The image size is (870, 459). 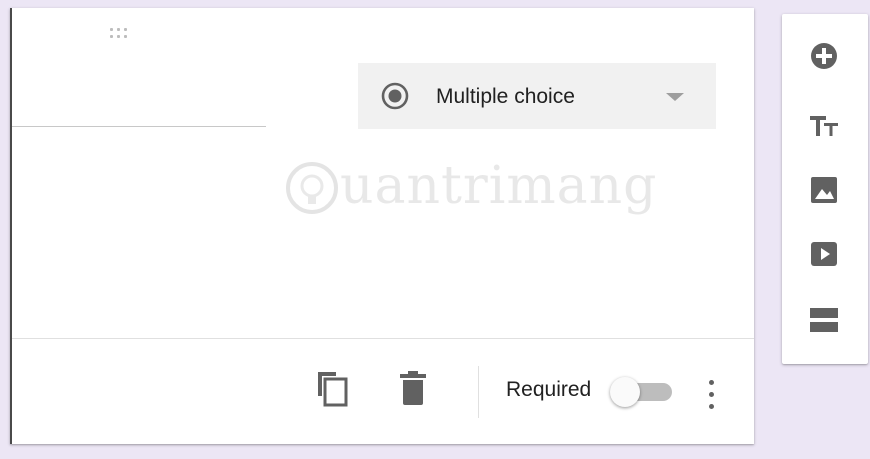 What do you see at coordinates (395, 96) in the screenshot?
I see `radio-checked-icon` at bounding box center [395, 96].